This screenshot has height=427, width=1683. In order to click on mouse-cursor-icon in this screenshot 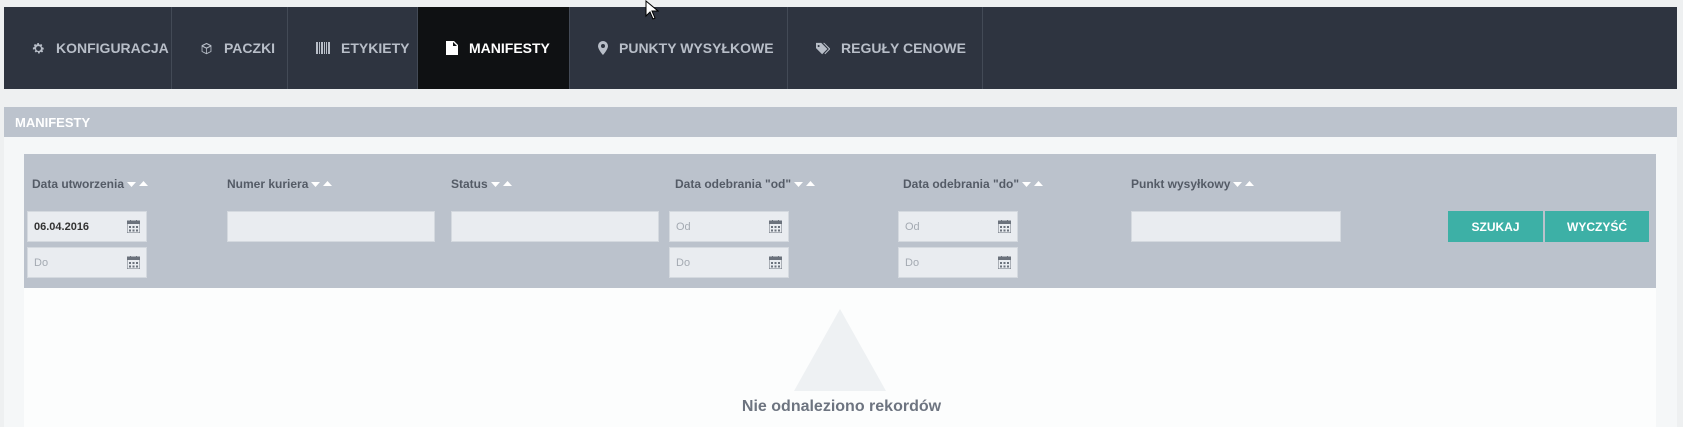, I will do `click(652, 10)`.